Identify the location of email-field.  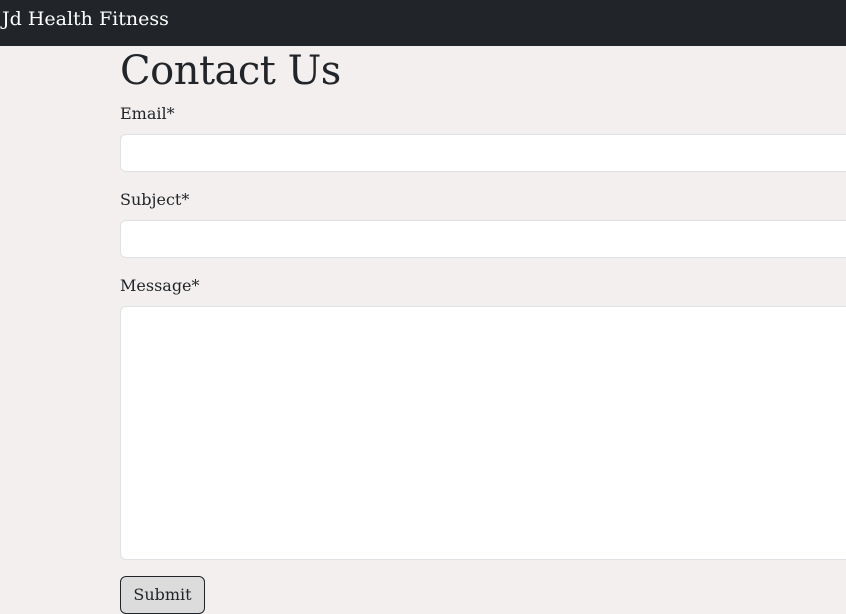
(483, 153).